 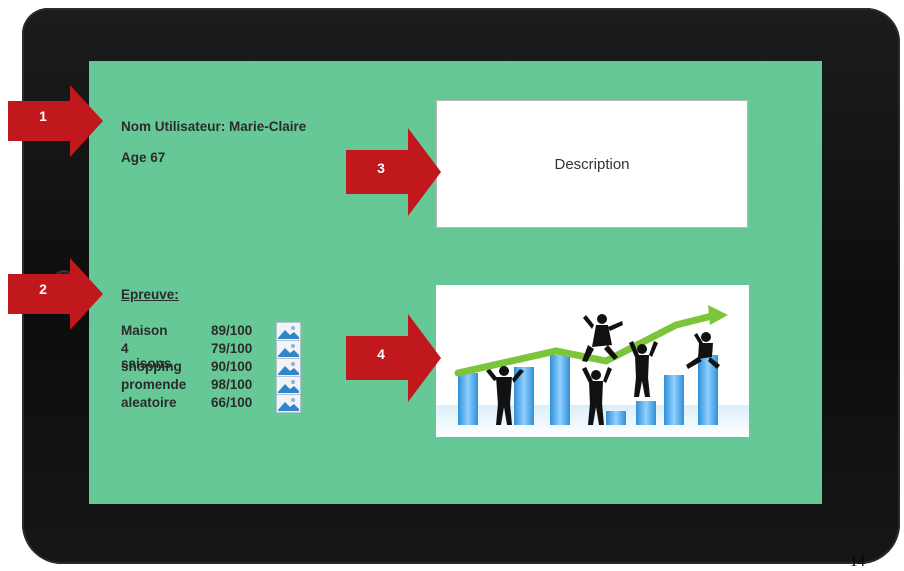 I want to click on description-box: Description, so click(x=592, y=164).